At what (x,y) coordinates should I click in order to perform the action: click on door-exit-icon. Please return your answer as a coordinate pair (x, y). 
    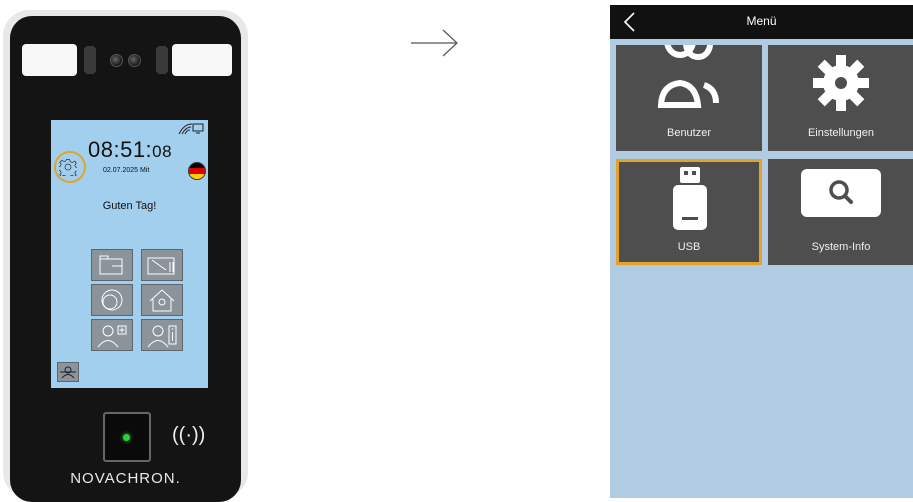
    Looking at the image, I should click on (161, 266).